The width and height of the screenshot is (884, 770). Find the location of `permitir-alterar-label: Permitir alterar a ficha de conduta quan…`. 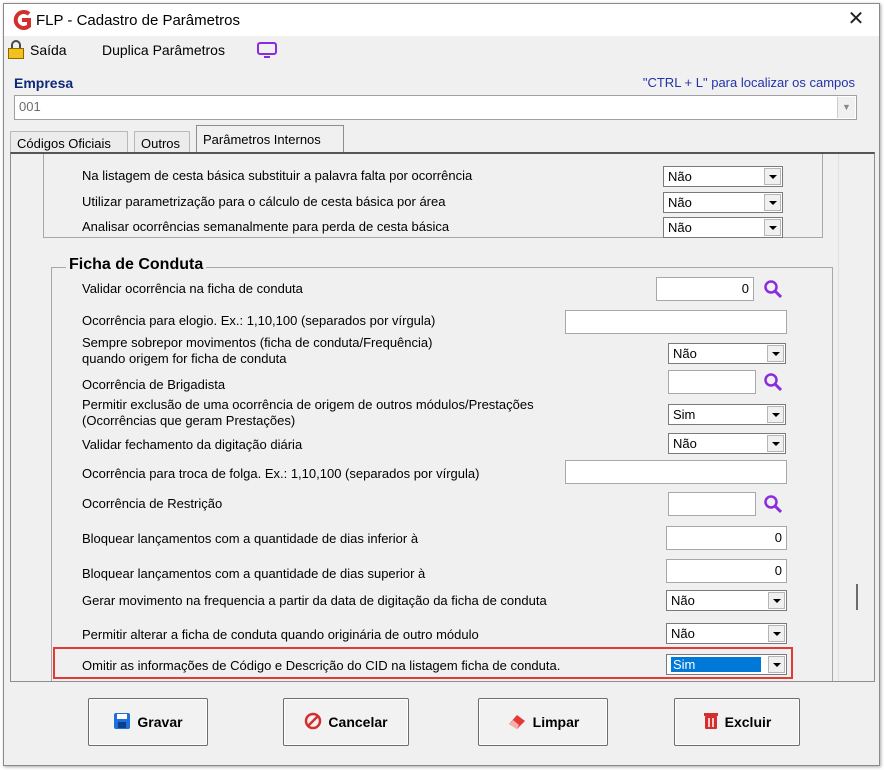

permitir-alterar-label: Permitir alterar a ficha de conduta quan… is located at coordinates (280, 634).